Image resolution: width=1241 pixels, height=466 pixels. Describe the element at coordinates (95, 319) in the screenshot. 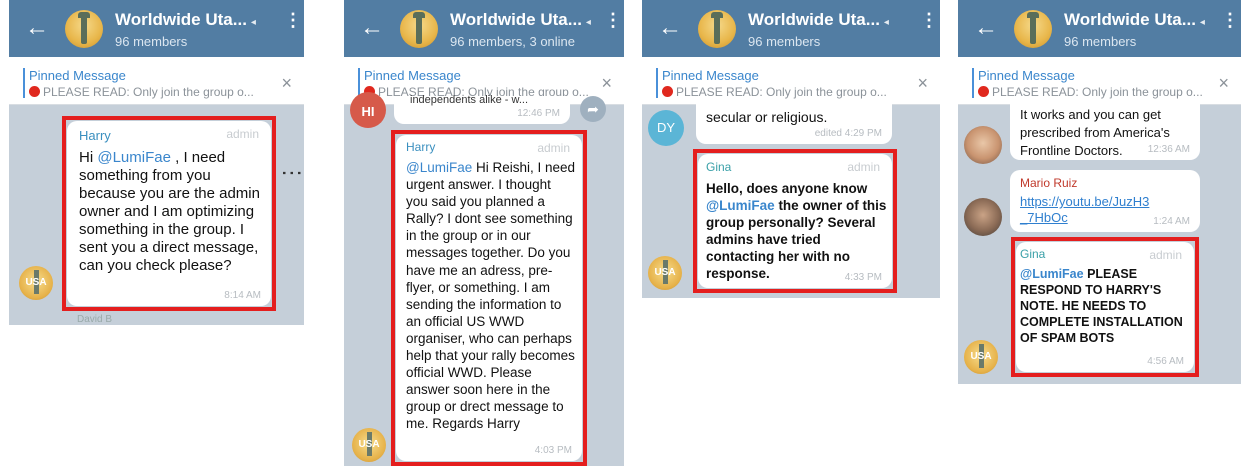

I see `next-message-fragment: David B` at that location.